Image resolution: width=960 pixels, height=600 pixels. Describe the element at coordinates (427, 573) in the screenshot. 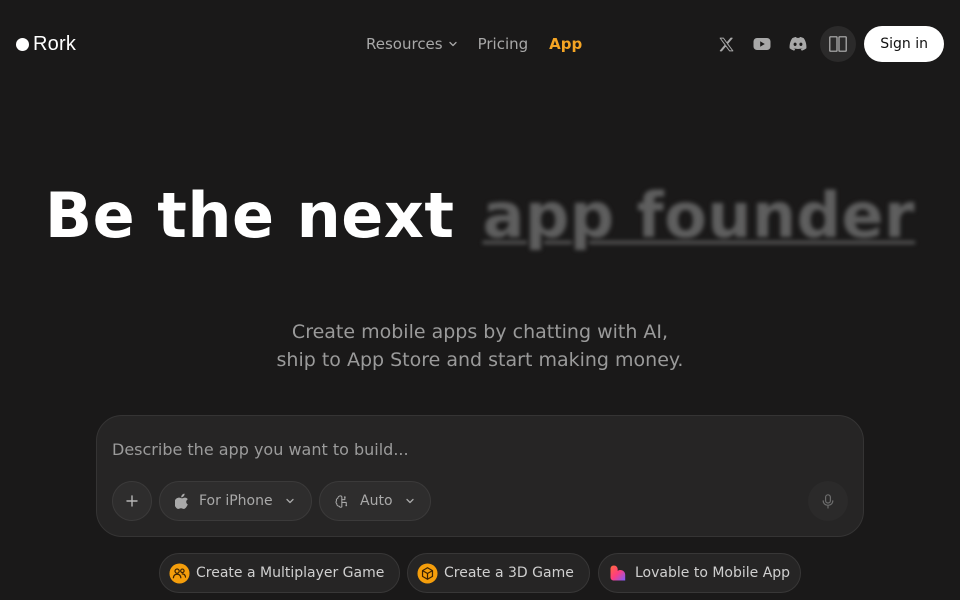

I see `cube-icon` at that location.